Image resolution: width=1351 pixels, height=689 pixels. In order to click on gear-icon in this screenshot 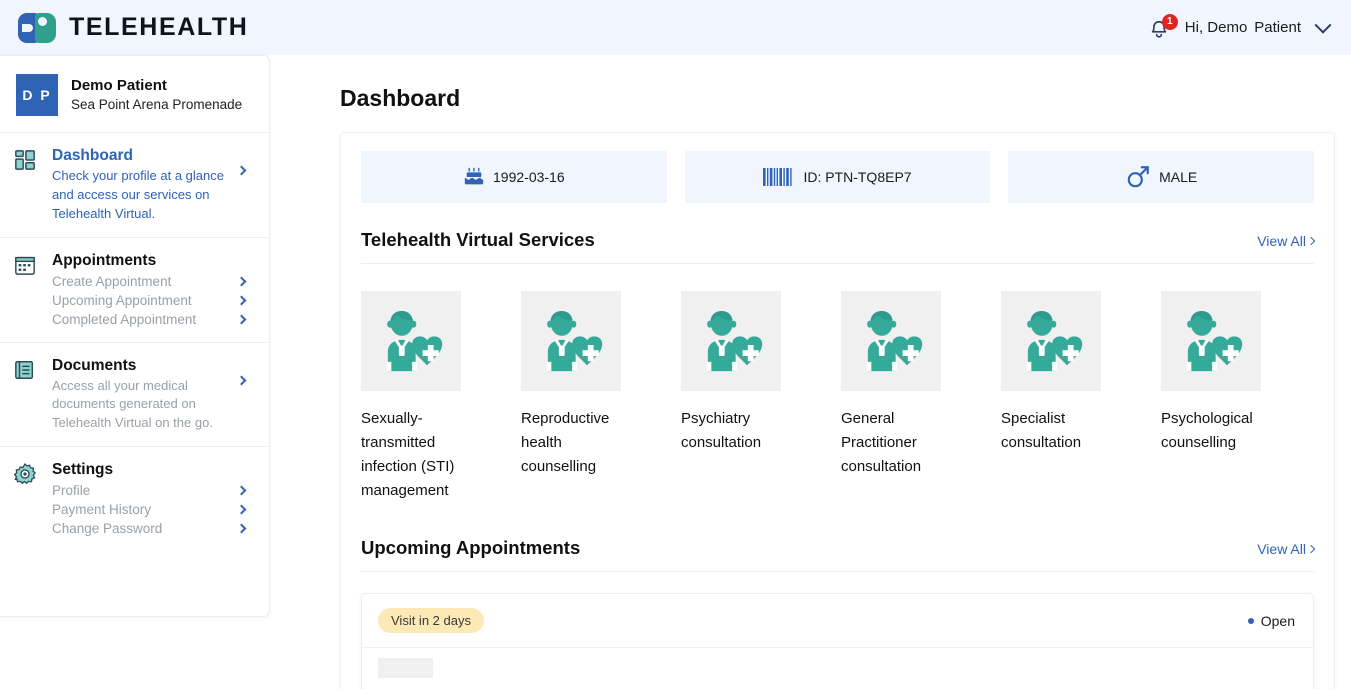, I will do `click(27, 499)`.